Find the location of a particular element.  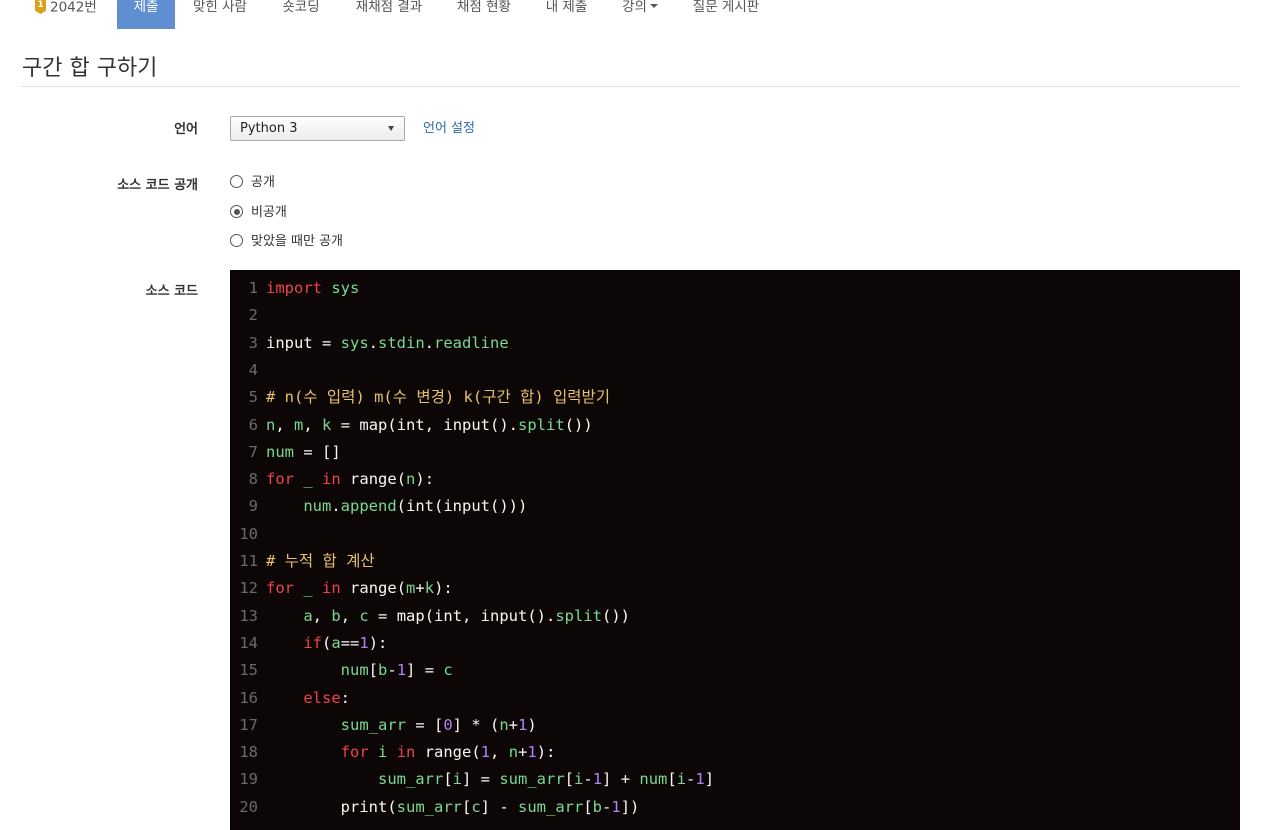

code-token: ] = is located at coordinates (425, 670).